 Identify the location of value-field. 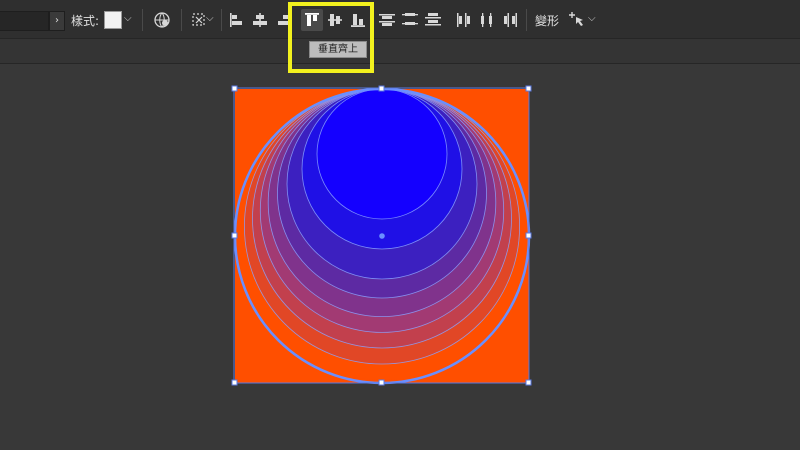
(24, 21).